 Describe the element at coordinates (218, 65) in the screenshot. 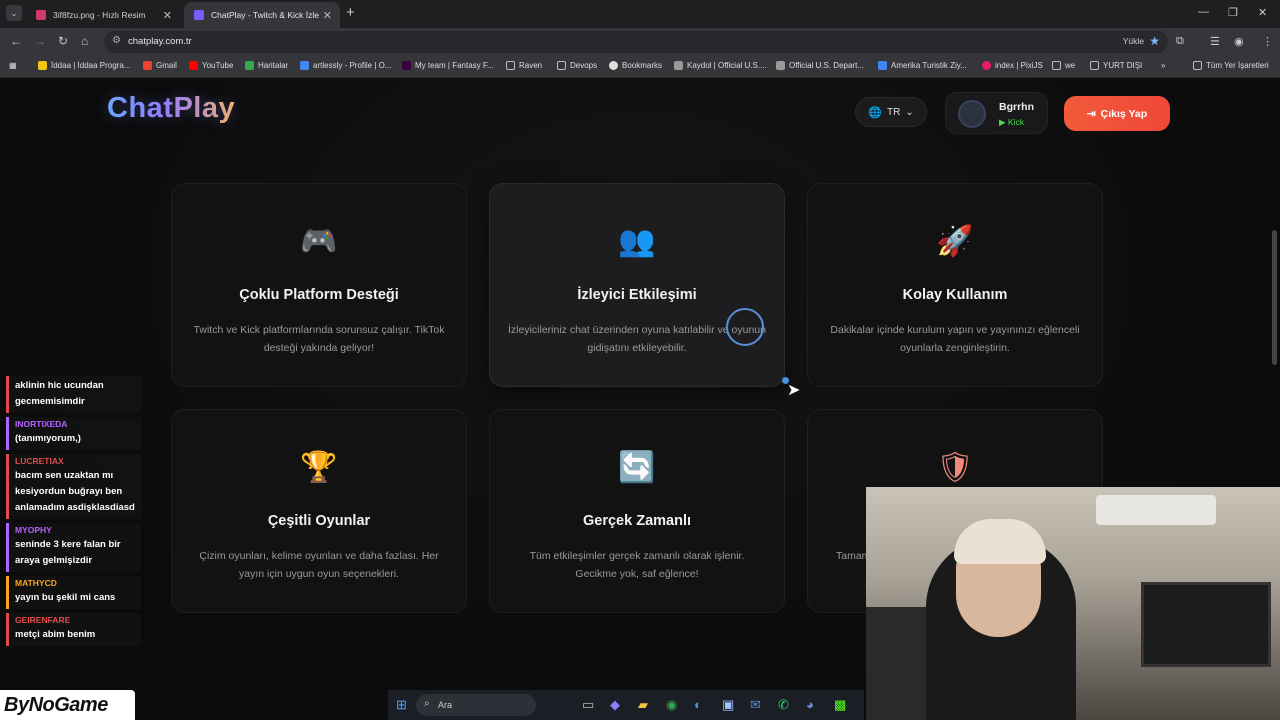

I see `bookmark-label: YouTube` at that location.